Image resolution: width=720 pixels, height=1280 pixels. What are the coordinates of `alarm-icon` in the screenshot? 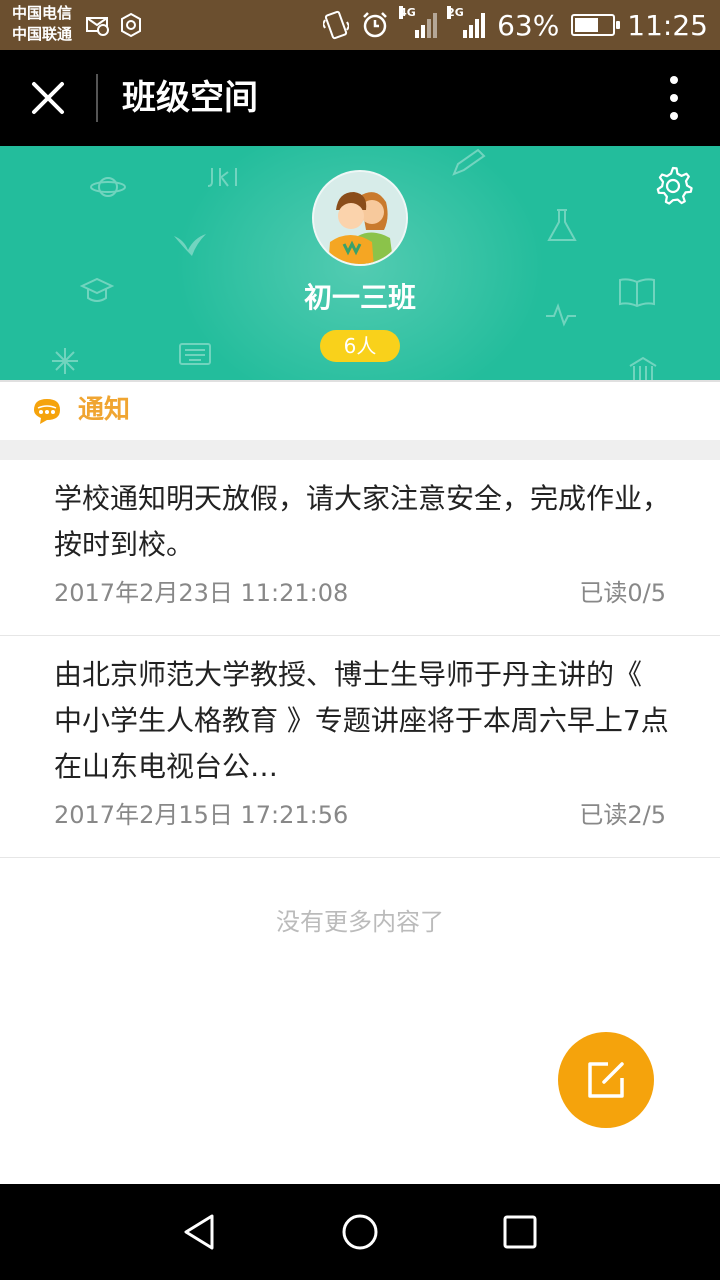 It's located at (375, 25).